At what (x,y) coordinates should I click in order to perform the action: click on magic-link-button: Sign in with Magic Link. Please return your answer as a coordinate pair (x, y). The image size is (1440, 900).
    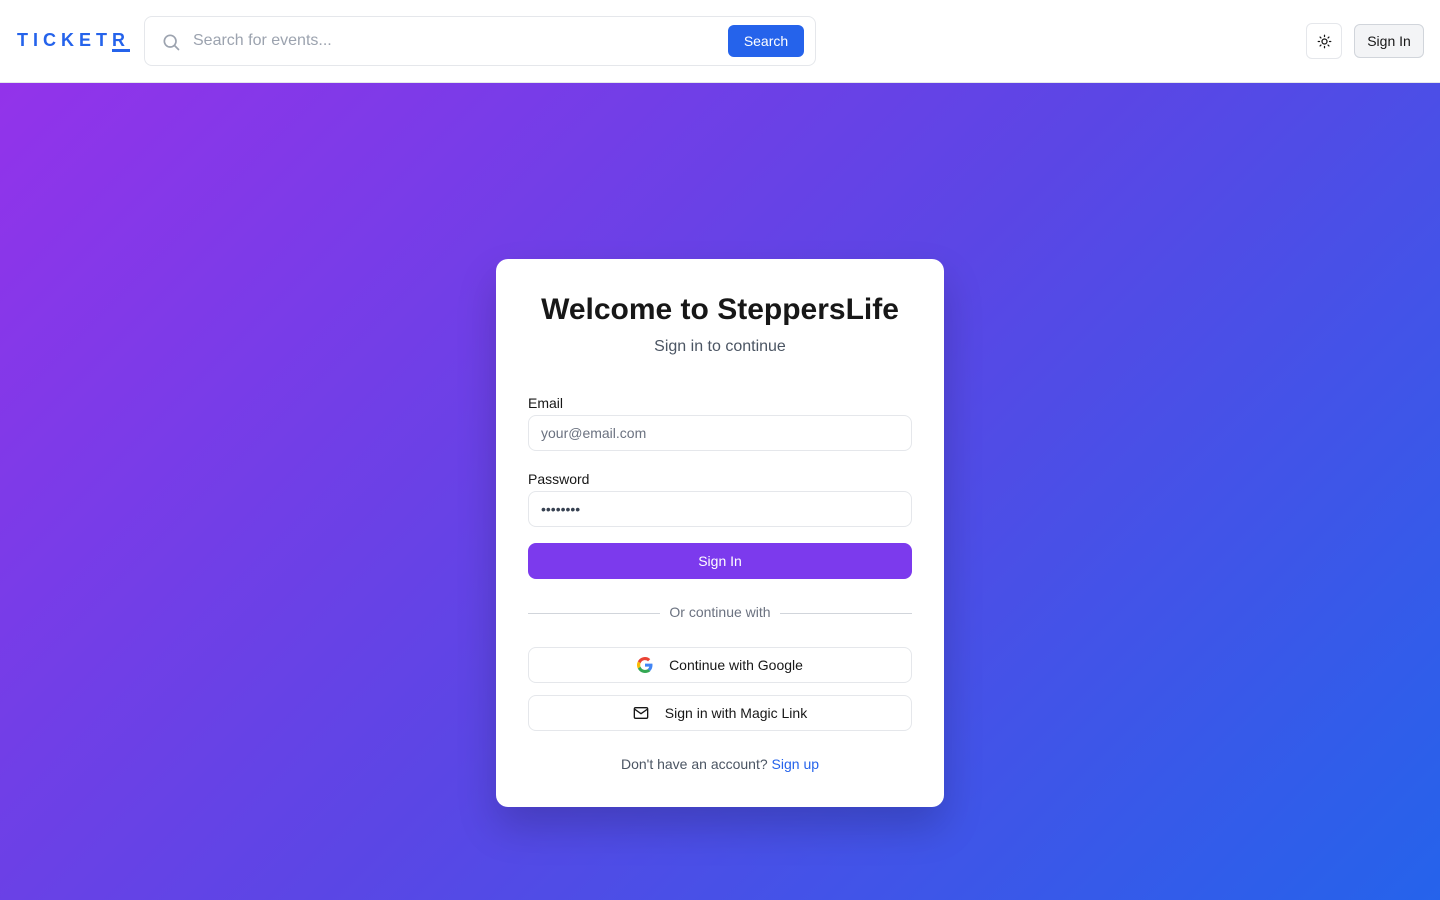
    Looking at the image, I should click on (720, 713).